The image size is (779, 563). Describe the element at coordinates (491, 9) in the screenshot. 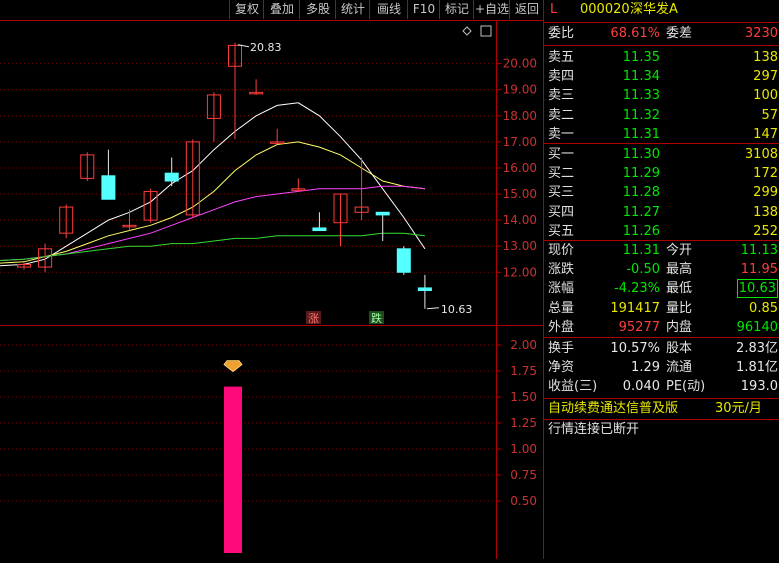

I see `toolbar-button-7: +自选` at that location.